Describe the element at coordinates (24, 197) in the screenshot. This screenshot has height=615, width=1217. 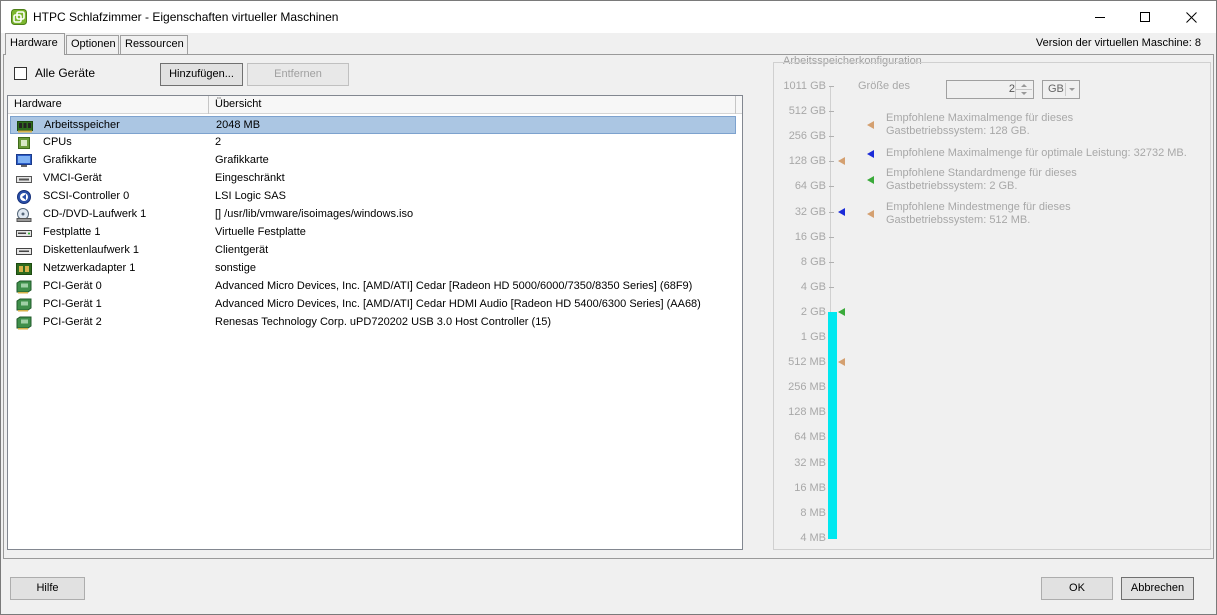
I see `scsi-icon` at that location.